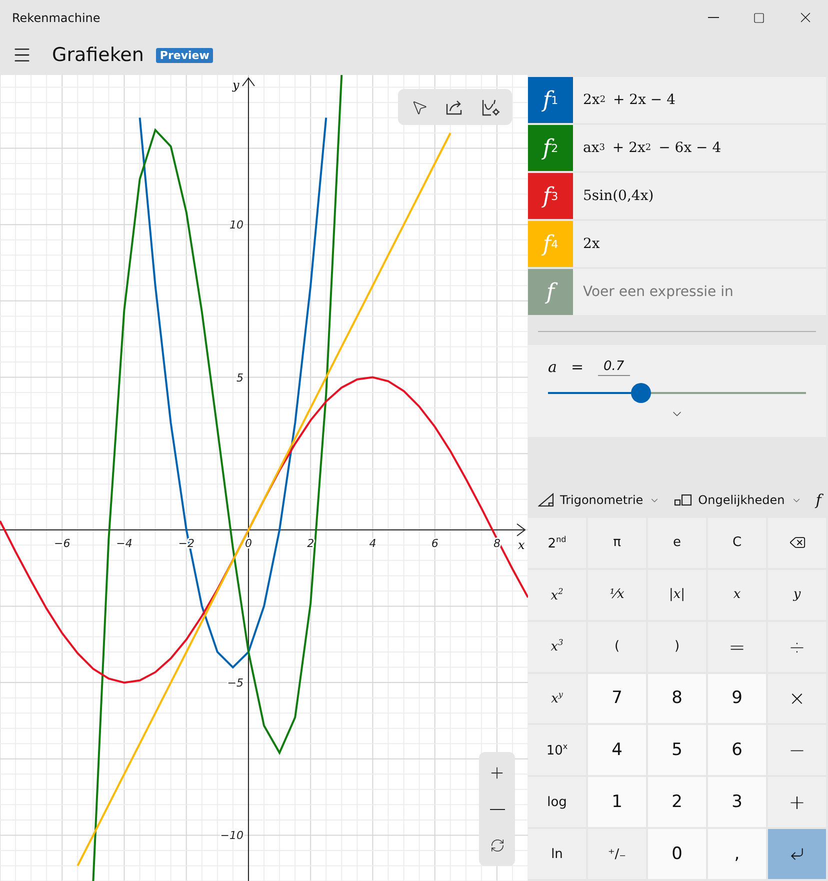 The image size is (828, 881). Describe the element at coordinates (797, 595) in the screenshot. I see `function-key: y` at that location.